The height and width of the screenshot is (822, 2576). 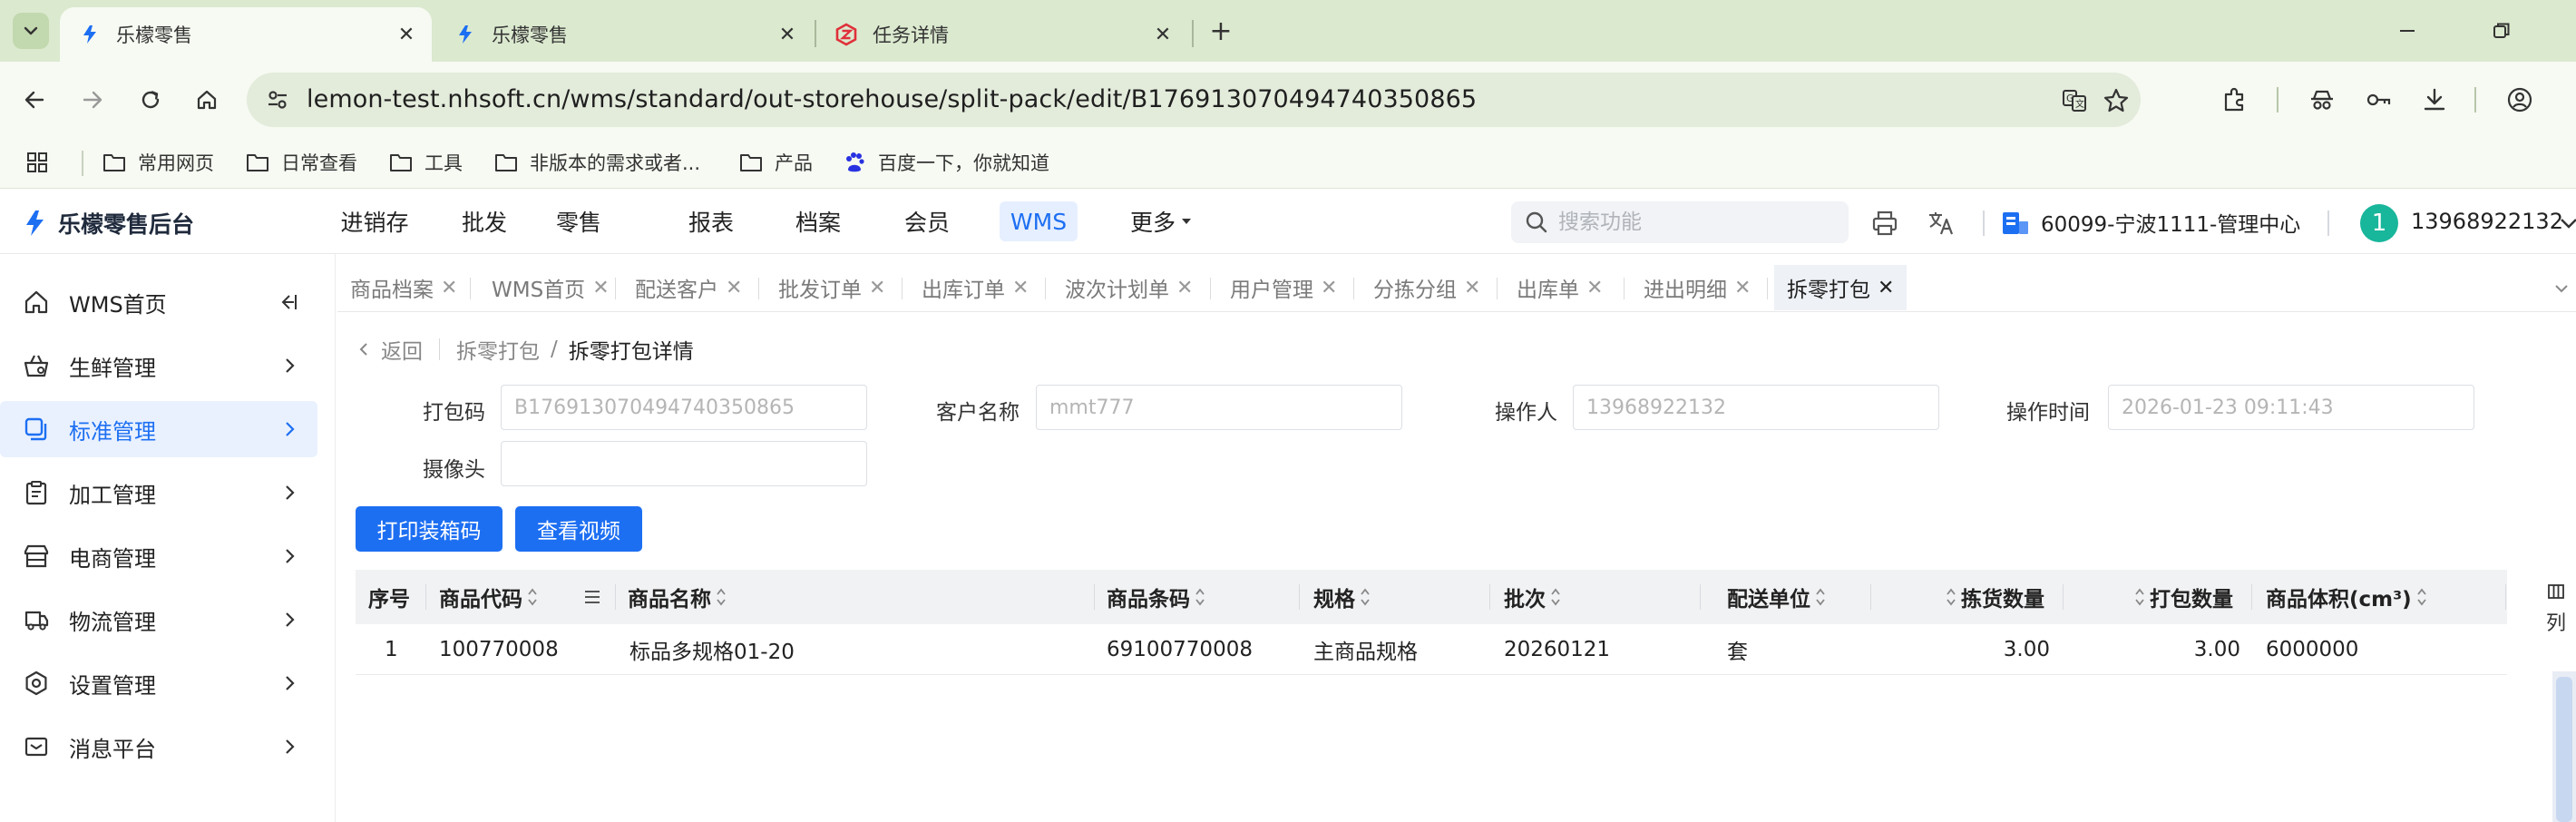 What do you see at coordinates (1994, 597) in the screenshot?
I see `col-header-picked-qty: 拣货数量` at bounding box center [1994, 597].